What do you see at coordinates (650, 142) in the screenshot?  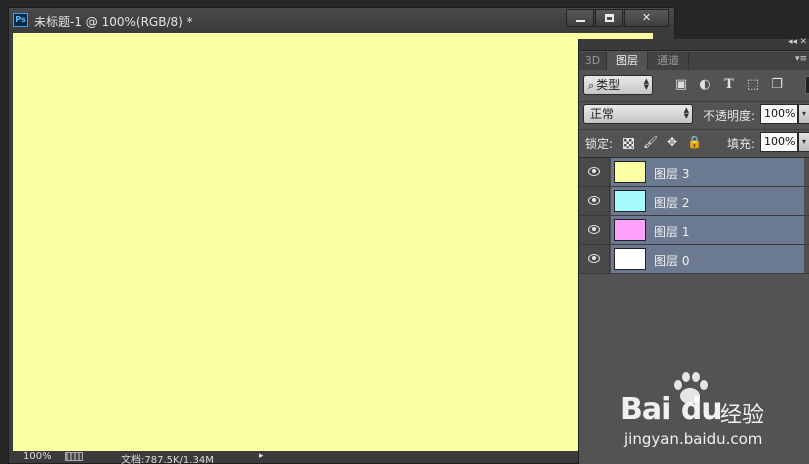 I see `lock-image-pixels-icon: 🖌` at bounding box center [650, 142].